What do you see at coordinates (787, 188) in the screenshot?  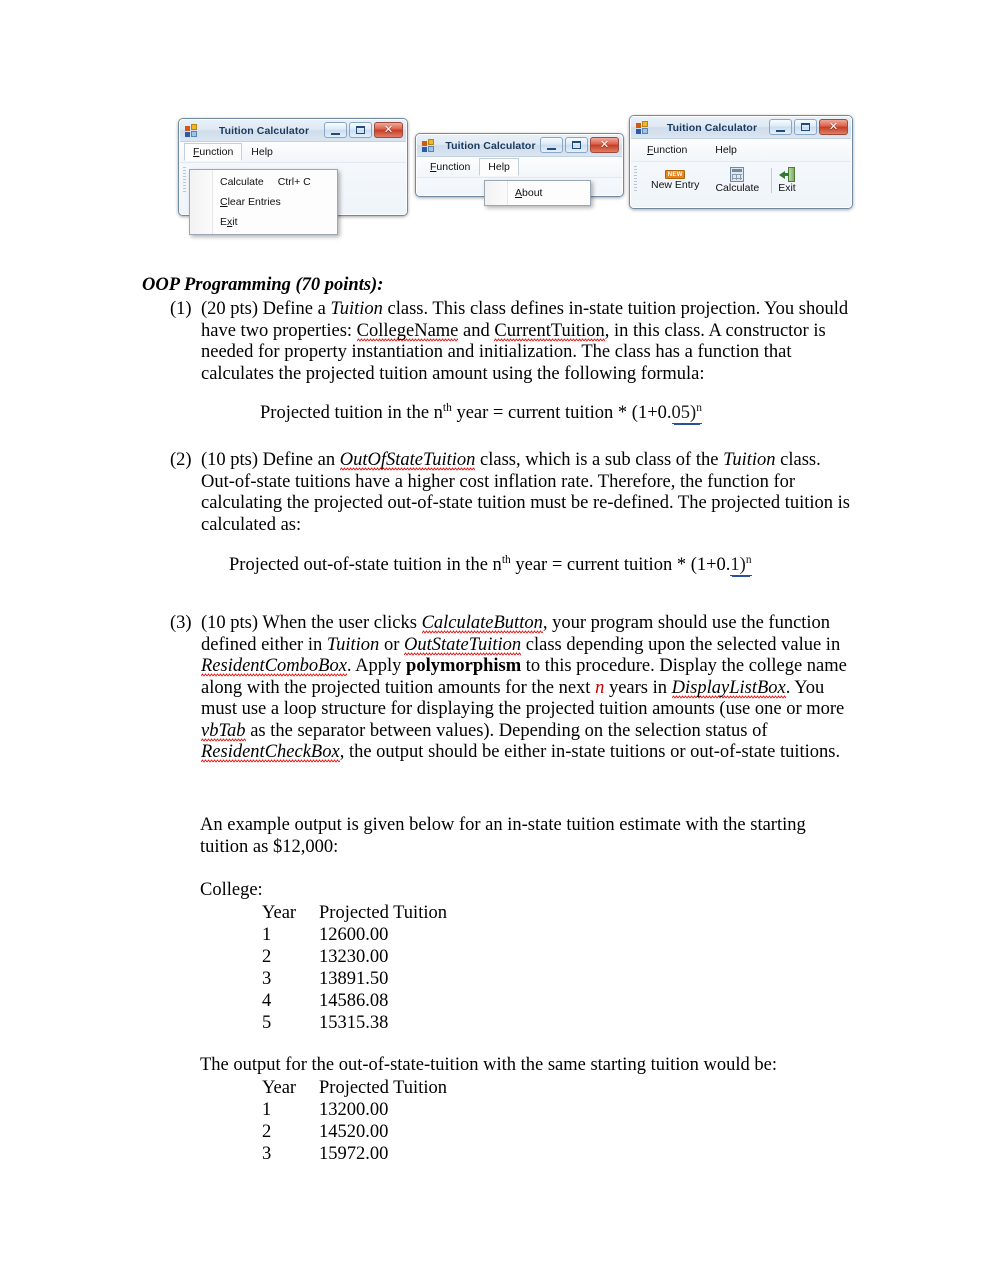 I see `toolbar-button-exit-label: Exit` at bounding box center [787, 188].